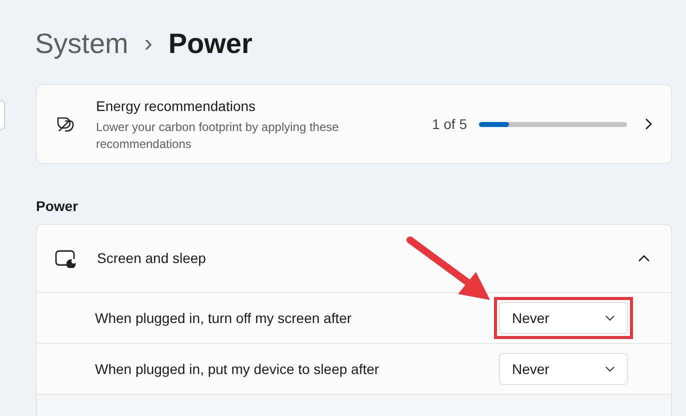 The height and width of the screenshot is (416, 686). I want to click on breadcrumb-parent: System, so click(81, 44).